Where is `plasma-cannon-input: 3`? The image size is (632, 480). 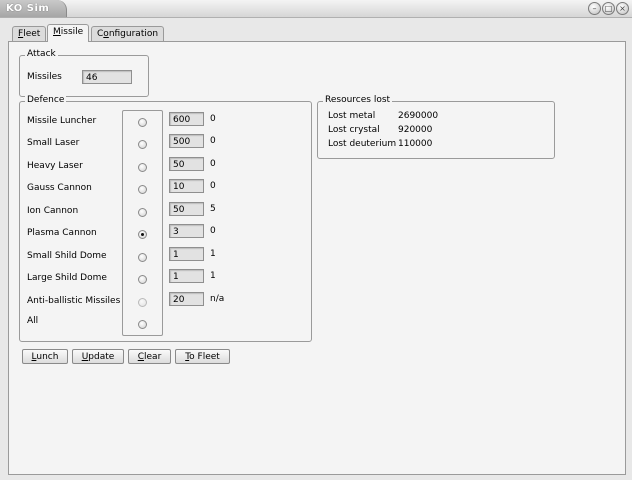
plasma-cannon-input: 3 is located at coordinates (186, 231).